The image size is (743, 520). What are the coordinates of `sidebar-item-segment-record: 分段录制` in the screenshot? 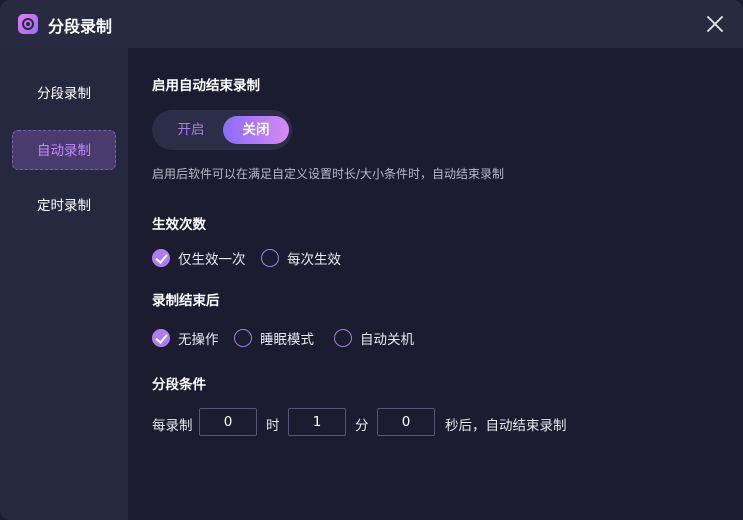 It's located at (64, 94).